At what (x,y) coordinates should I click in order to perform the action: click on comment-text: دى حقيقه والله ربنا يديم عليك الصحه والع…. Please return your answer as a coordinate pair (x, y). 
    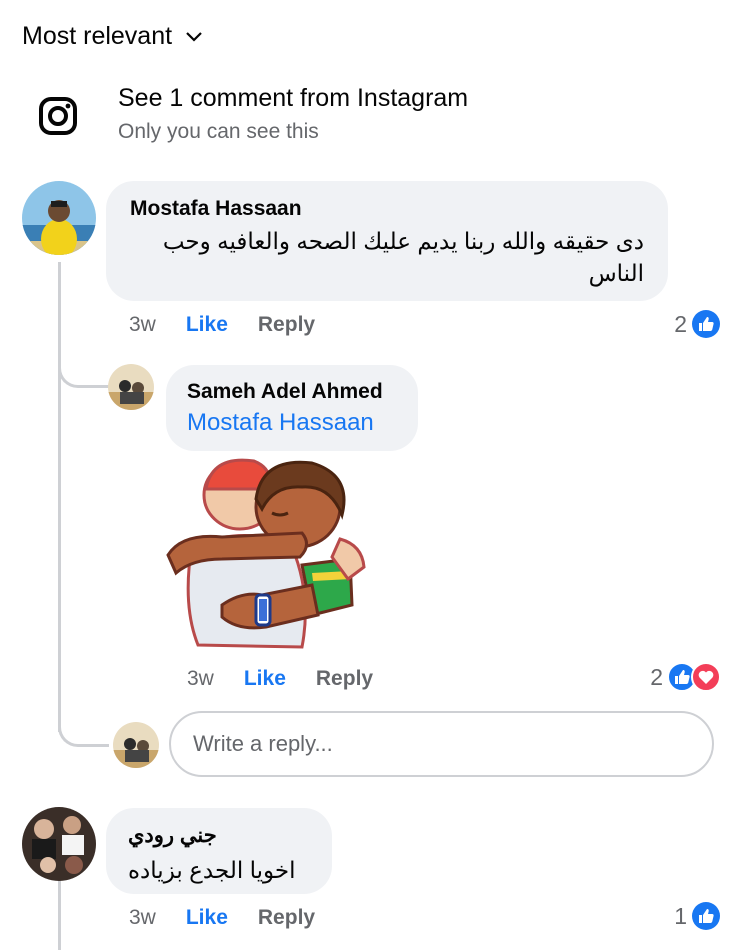
    Looking at the image, I should click on (403, 257).